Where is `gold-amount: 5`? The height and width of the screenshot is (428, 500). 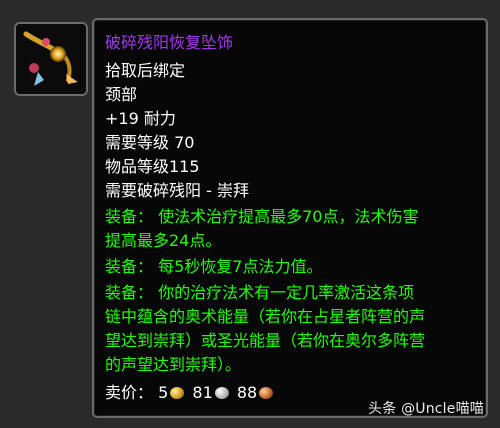 gold-amount: 5 is located at coordinates (163, 392).